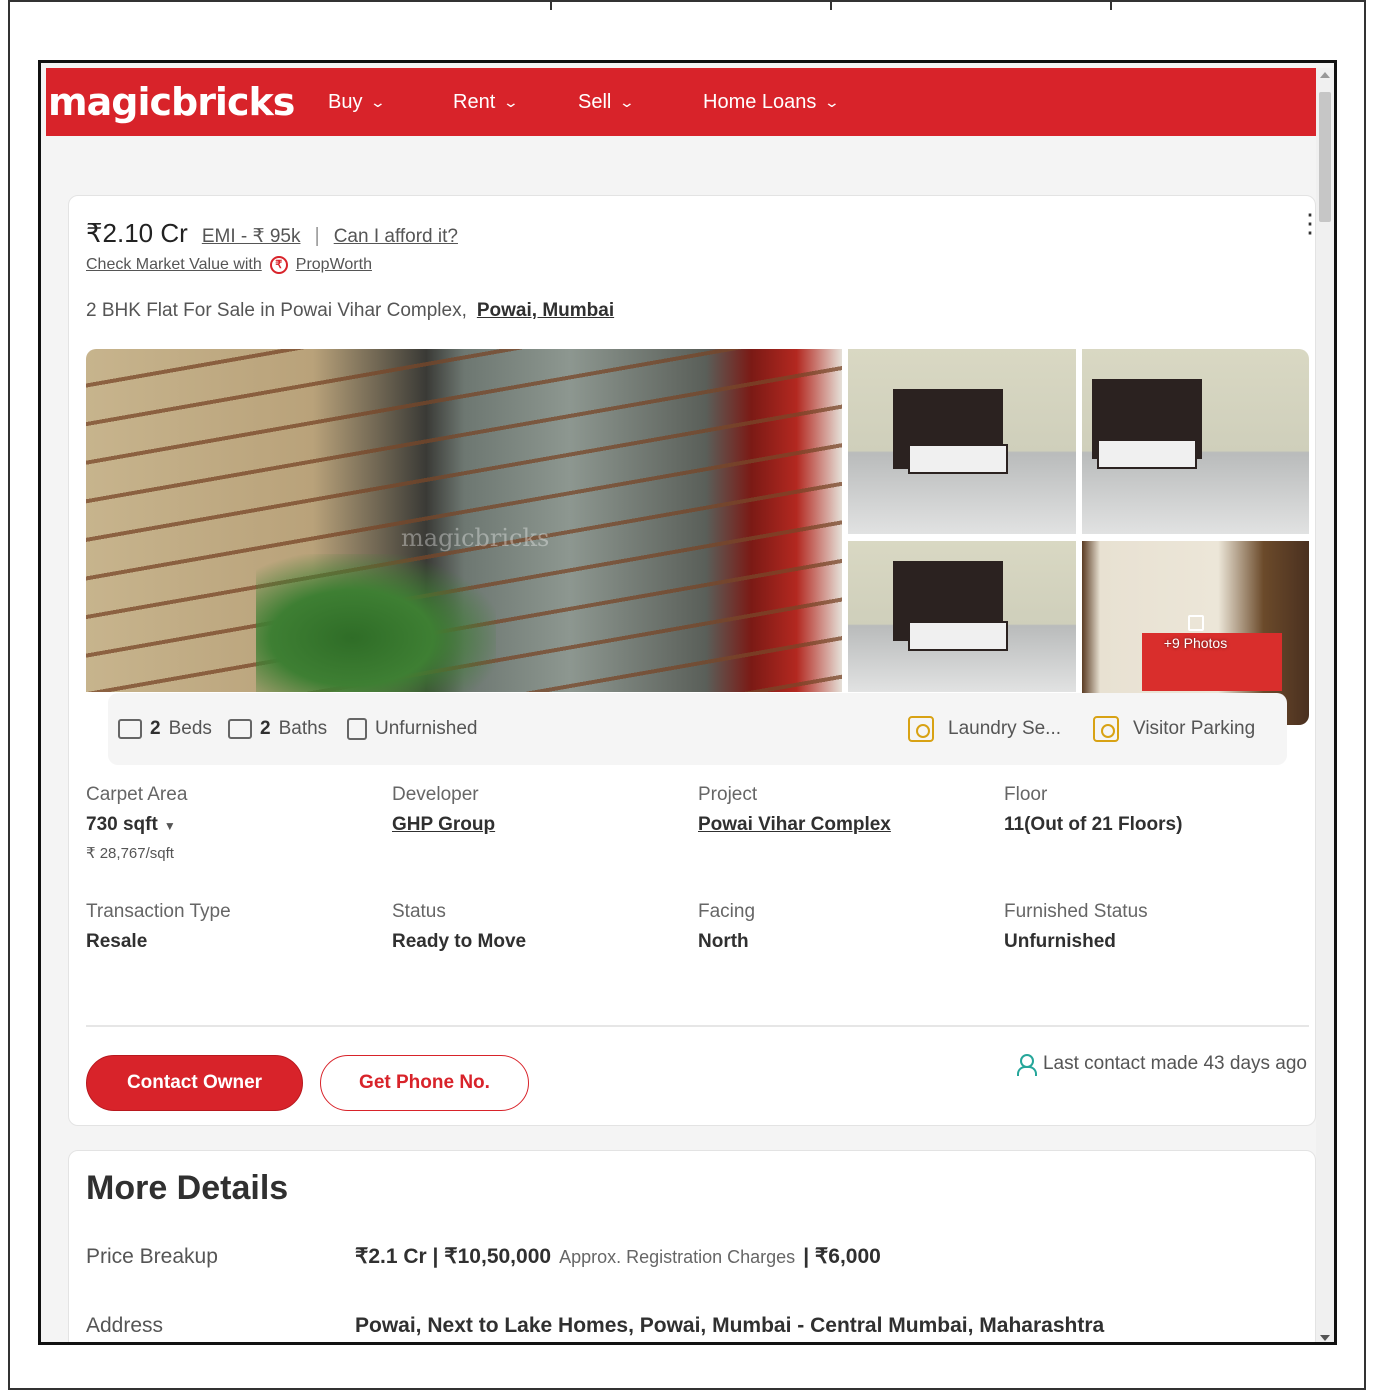 This screenshot has height=1393, width=1373. I want to click on summary-floor: Floor 11(Out of 21 Floors), so click(1093, 810).